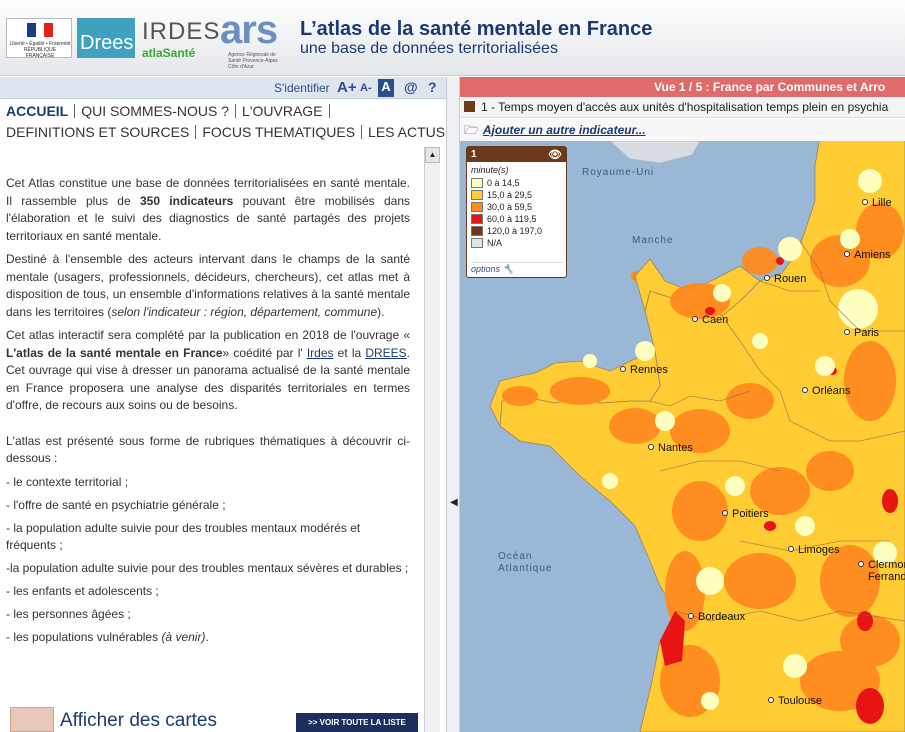 This screenshot has width=905, height=732. Describe the element at coordinates (40, 30) in the screenshot. I see `french-flag-icon` at that location.